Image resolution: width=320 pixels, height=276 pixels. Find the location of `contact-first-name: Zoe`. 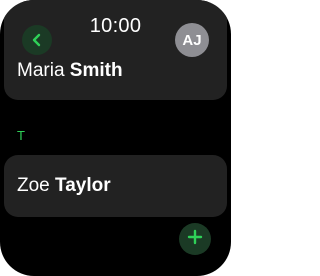

contact-first-name: Zoe is located at coordinates (33, 185).